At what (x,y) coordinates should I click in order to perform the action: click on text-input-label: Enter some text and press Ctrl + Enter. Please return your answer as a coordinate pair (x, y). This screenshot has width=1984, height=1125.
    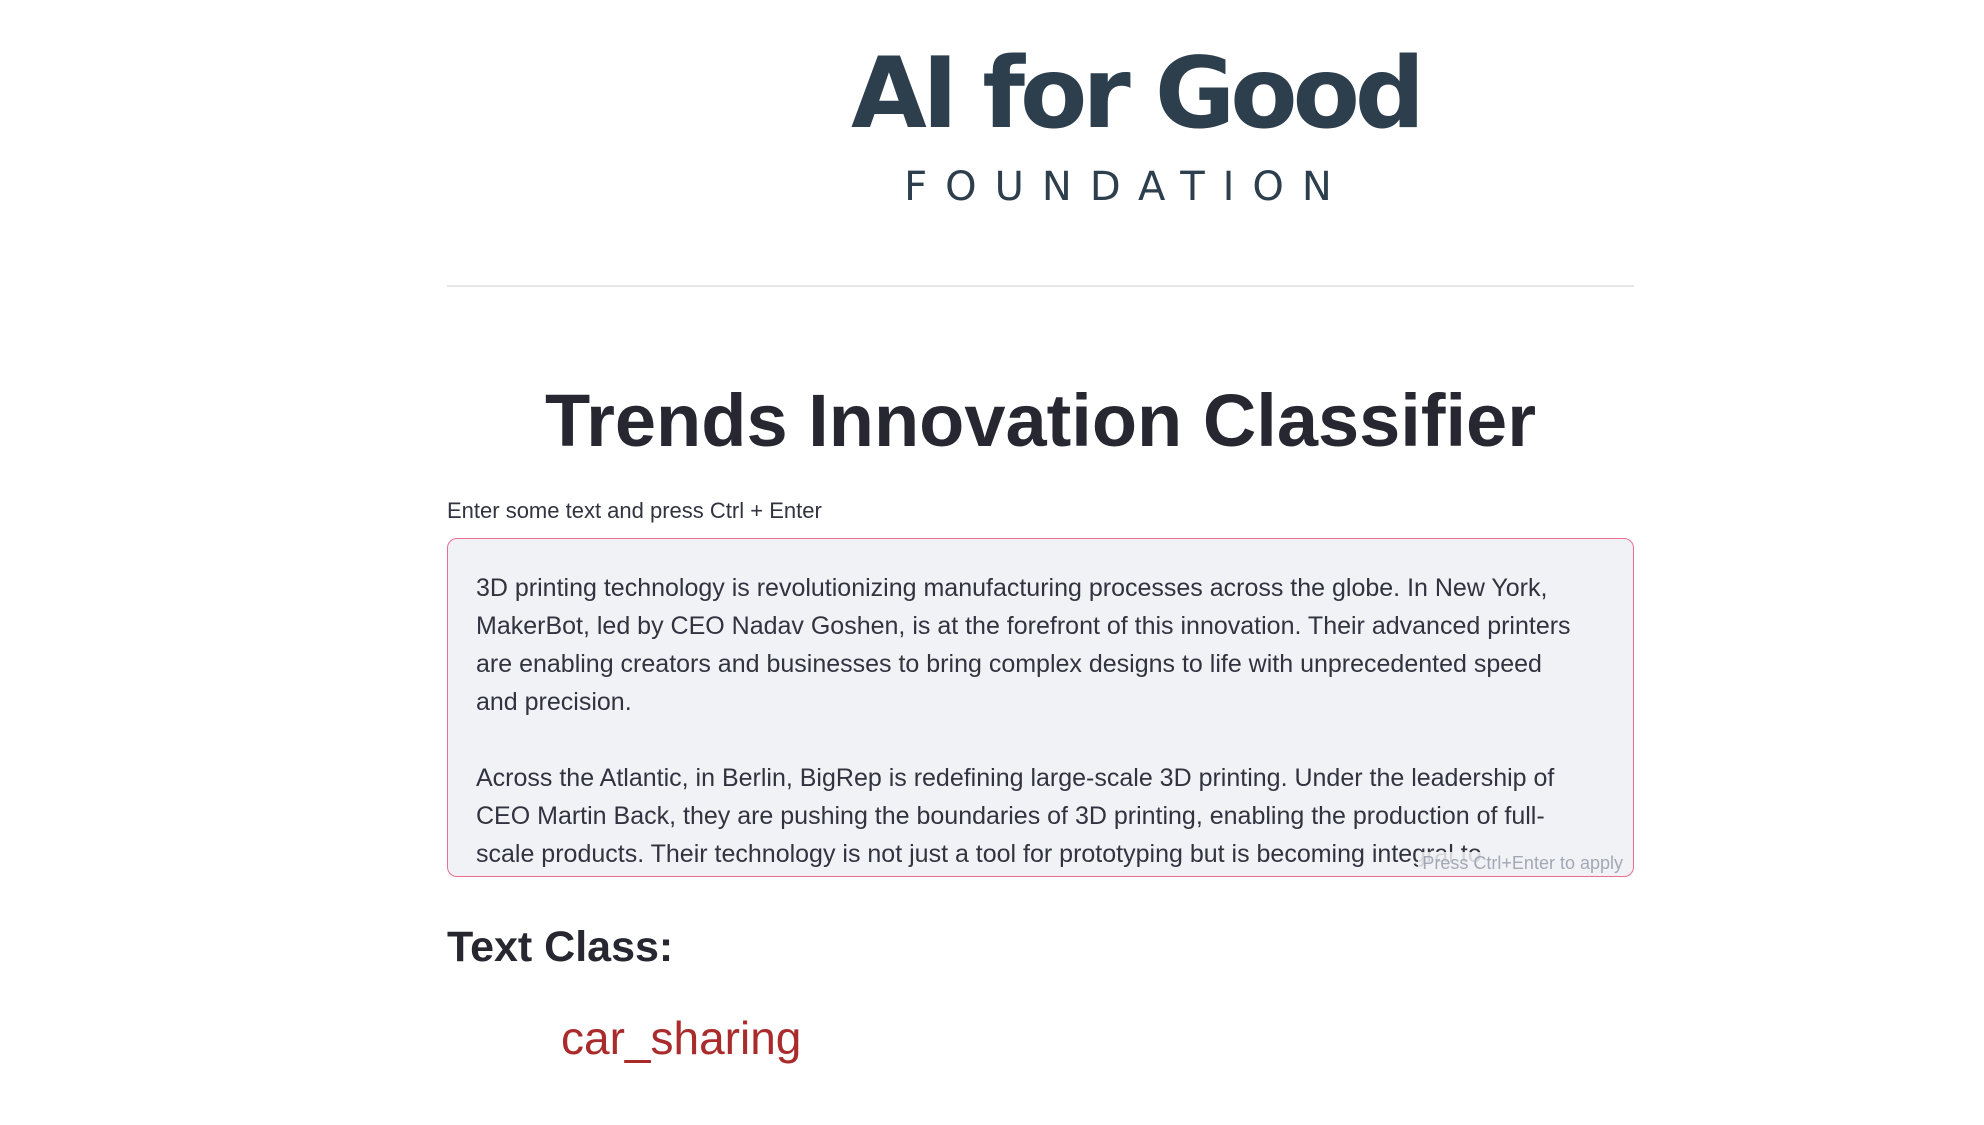
    Looking at the image, I should click on (634, 510).